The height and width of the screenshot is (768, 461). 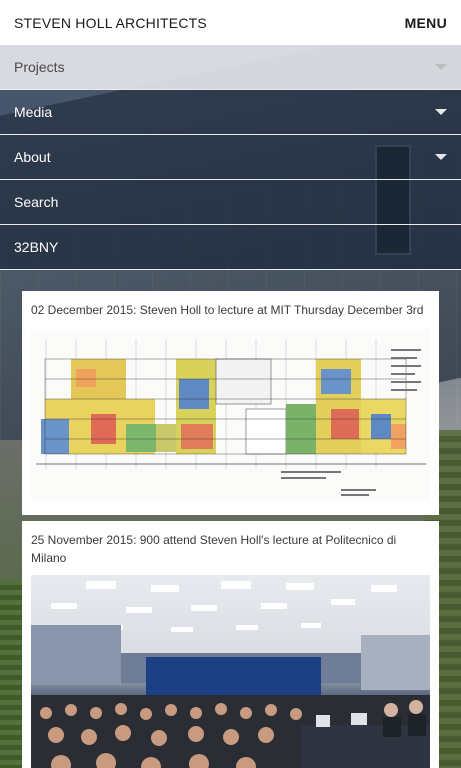 I want to click on nav-item-media: Media, so click(x=230, y=112).